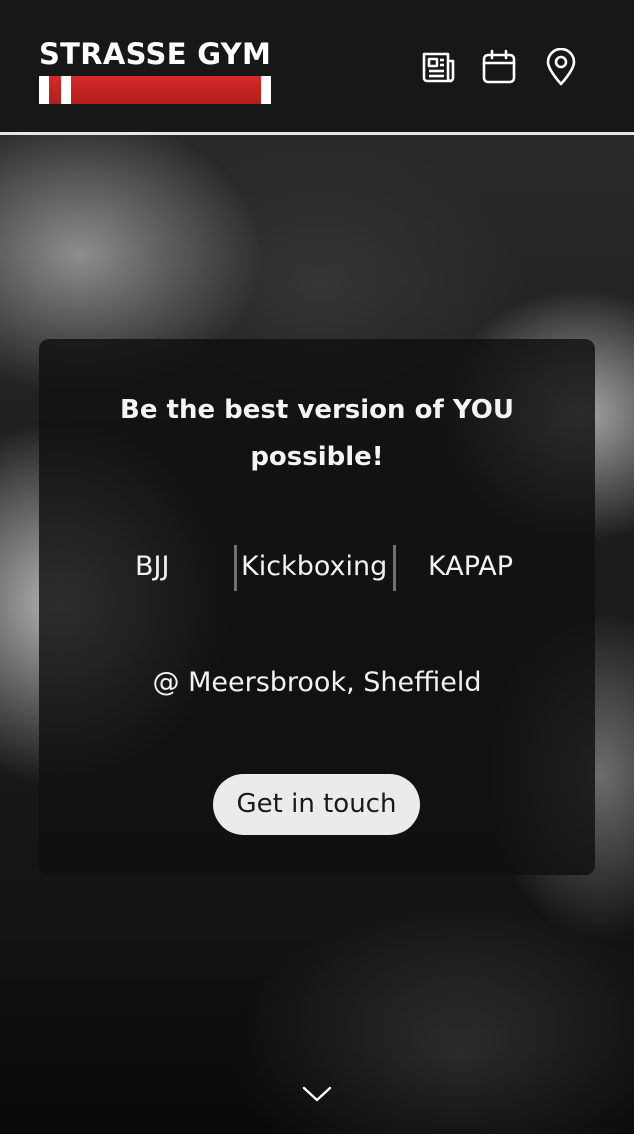 Image resolution: width=634 pixels, height=1134 pixels. Describe the element at coordinates (317, 682) in the screenshot. I see `gym-location: @ Meersbrook, Sheffield` at that location.